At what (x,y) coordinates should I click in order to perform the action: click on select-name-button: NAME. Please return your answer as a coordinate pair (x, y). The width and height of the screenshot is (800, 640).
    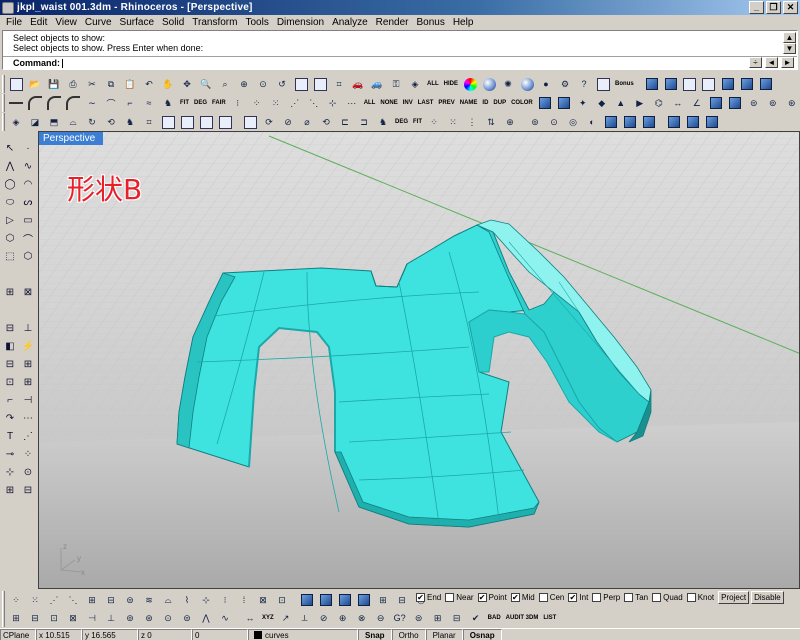
    Looking at the image, I should click on (469, 103).